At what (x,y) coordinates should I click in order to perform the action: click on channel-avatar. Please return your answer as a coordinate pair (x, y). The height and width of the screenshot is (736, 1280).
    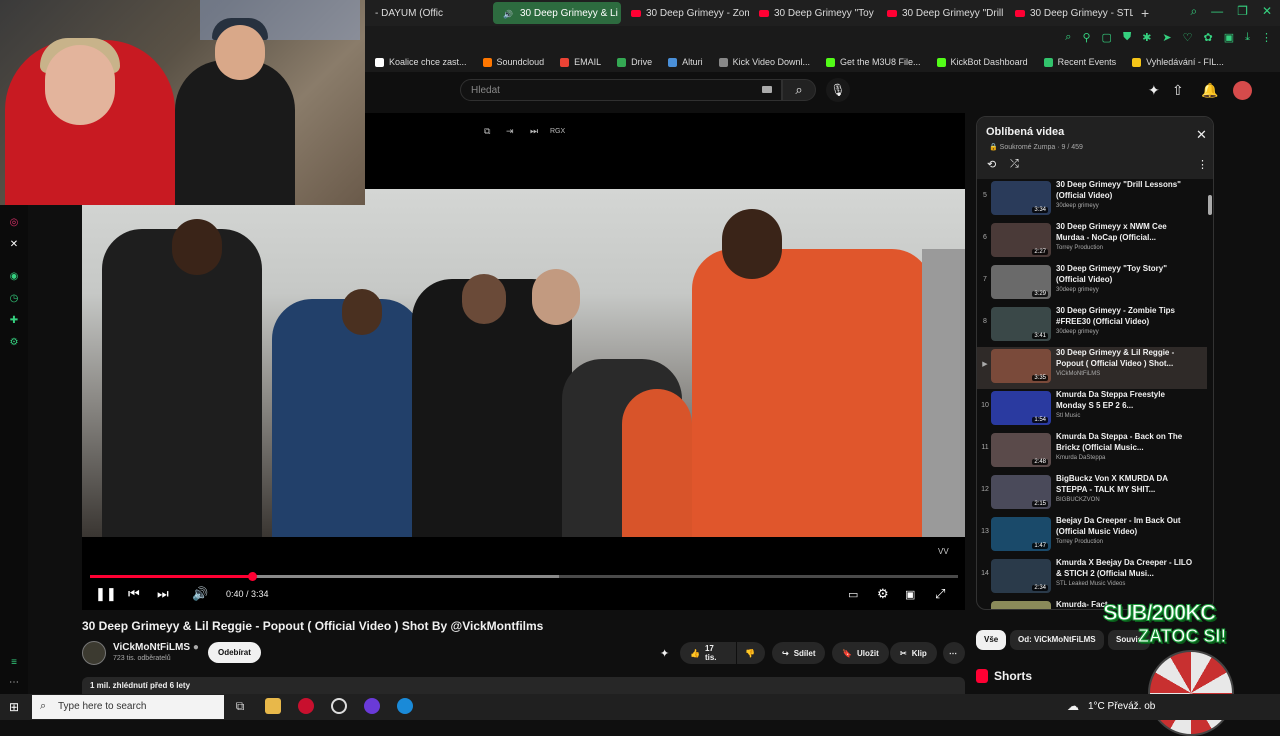
    Looking at the image, I should click on (94, 653).